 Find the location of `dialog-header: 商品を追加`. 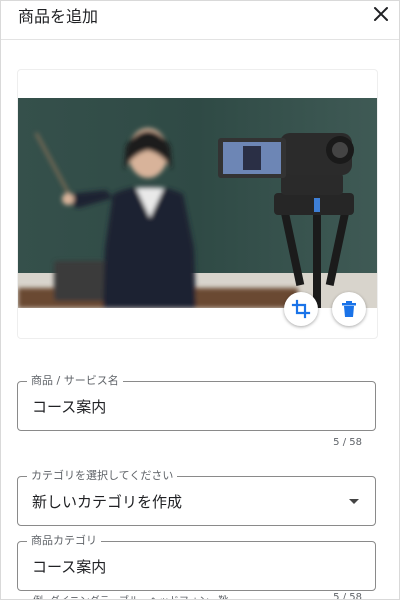

dialog-header: 商品を追加 is located at coordinates (200, 20).